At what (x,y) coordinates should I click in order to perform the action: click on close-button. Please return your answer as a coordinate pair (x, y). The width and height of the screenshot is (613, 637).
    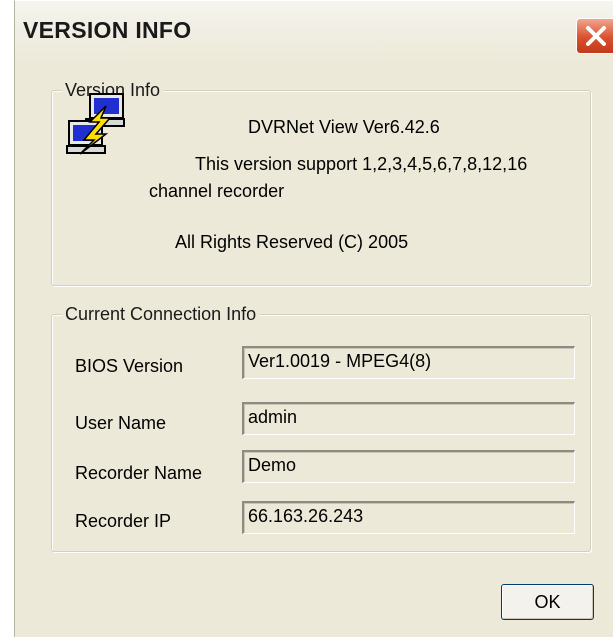
    Looking at the image, I should click on (594, 36).